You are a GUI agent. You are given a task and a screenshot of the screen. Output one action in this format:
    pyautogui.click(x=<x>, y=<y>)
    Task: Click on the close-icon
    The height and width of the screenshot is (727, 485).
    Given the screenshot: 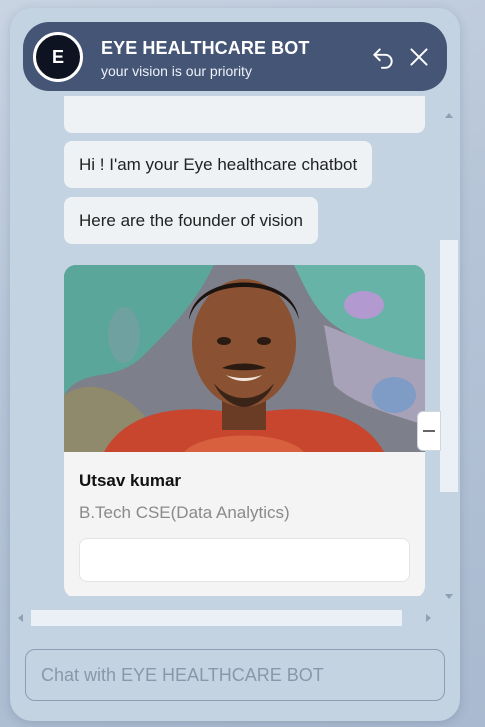 What is the action you would take?
    pyautogui.click(x=419, y=57)
    